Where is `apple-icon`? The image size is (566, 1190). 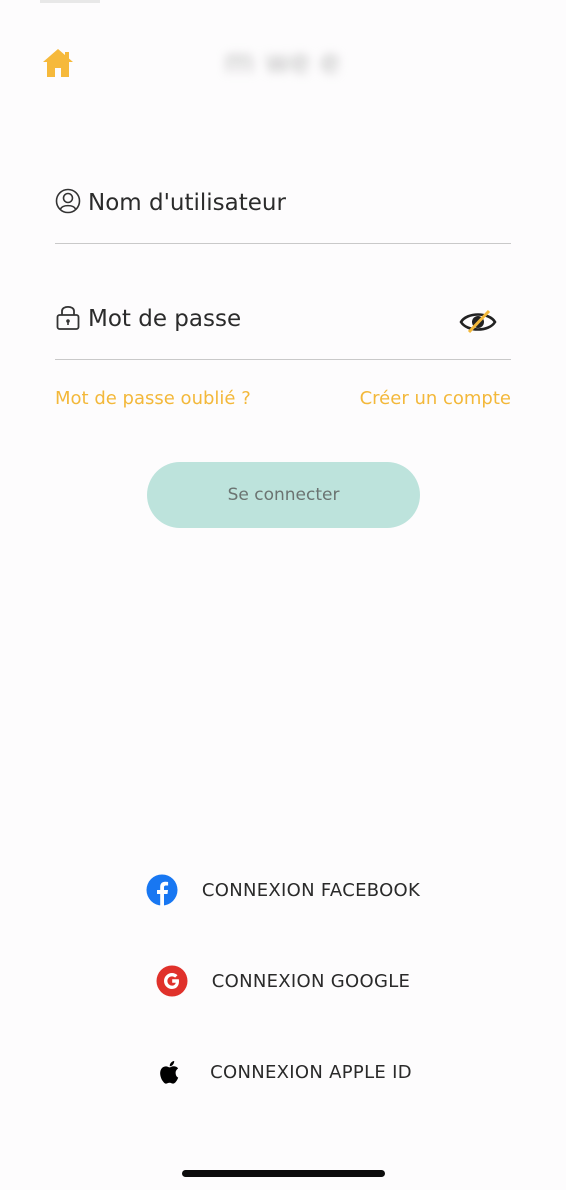
apple-icon is located at coordinates (169, 1072).